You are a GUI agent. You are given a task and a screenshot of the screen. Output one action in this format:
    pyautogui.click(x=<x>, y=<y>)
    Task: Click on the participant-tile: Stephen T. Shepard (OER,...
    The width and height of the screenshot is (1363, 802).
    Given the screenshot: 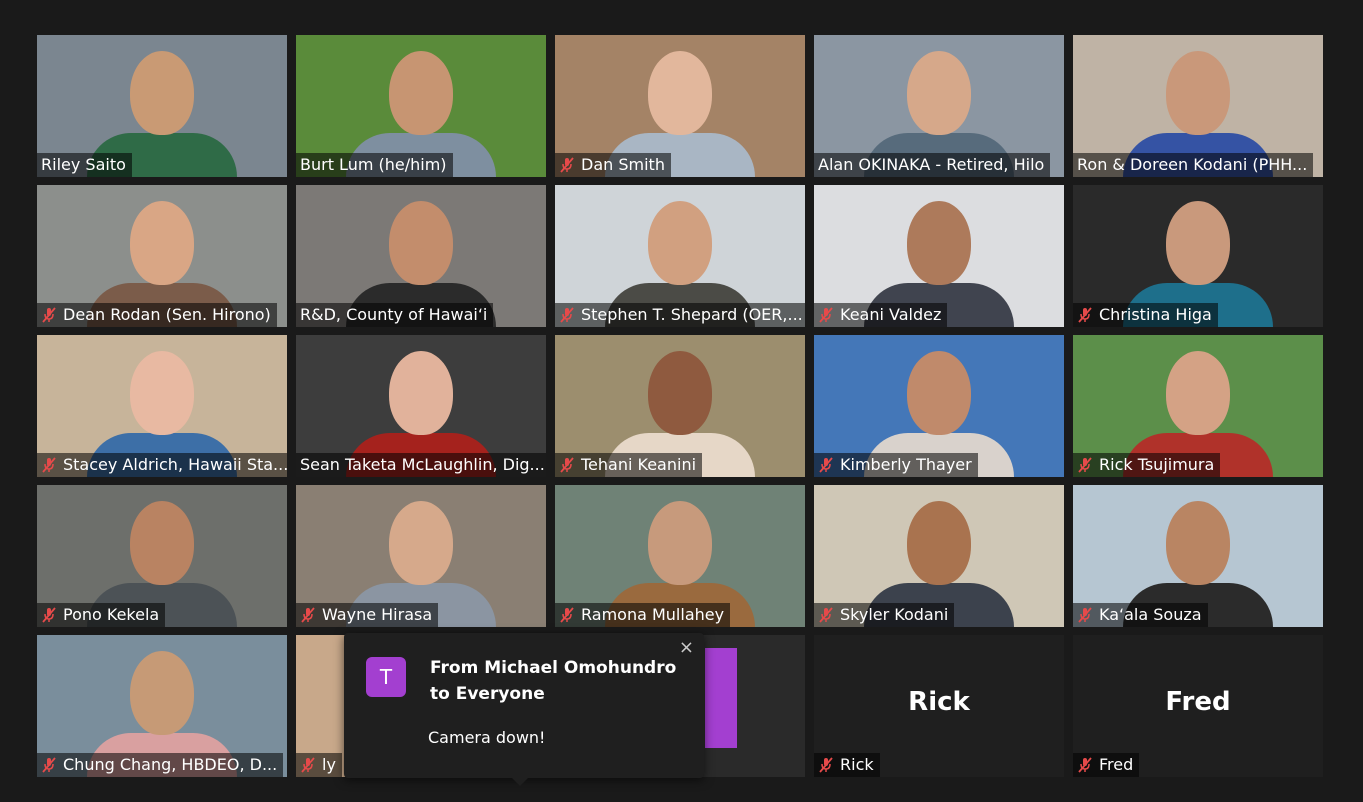 What is the action you would take?
    pyautogui.click(x=680, y=256)
    